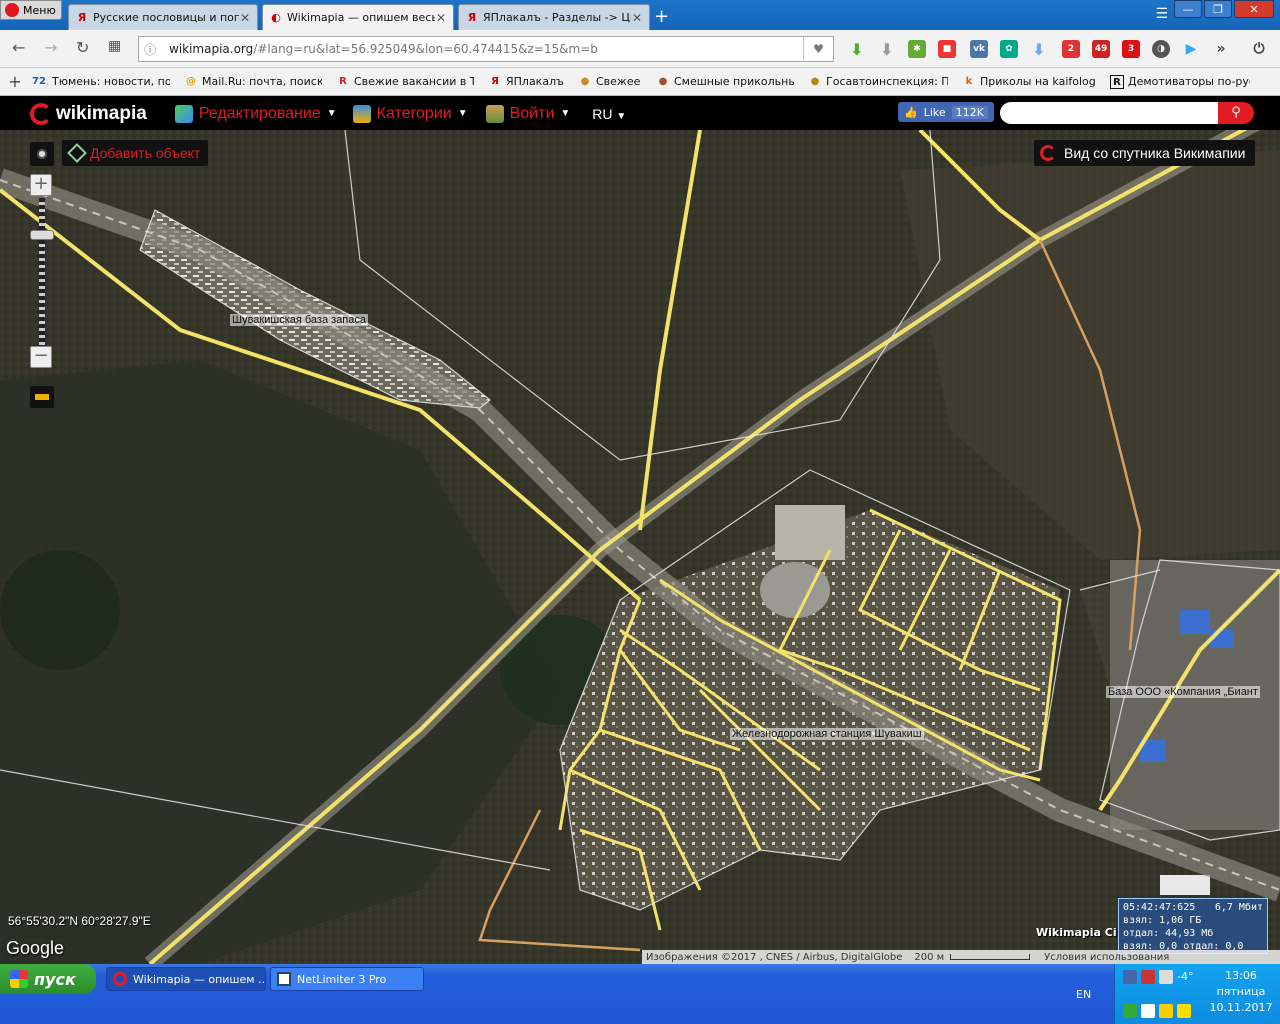  I want to click on extension-red-icon: ■, so click(947, 49).